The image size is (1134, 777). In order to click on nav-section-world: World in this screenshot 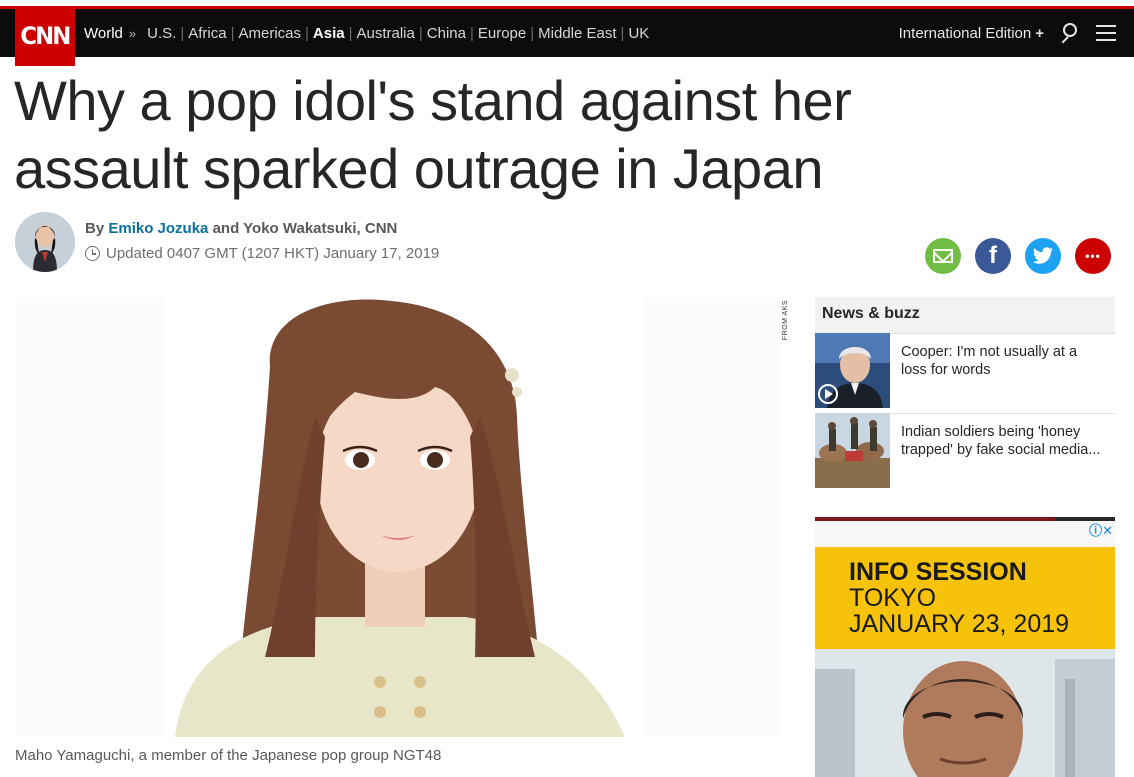, I will do `click(103, 33)`.